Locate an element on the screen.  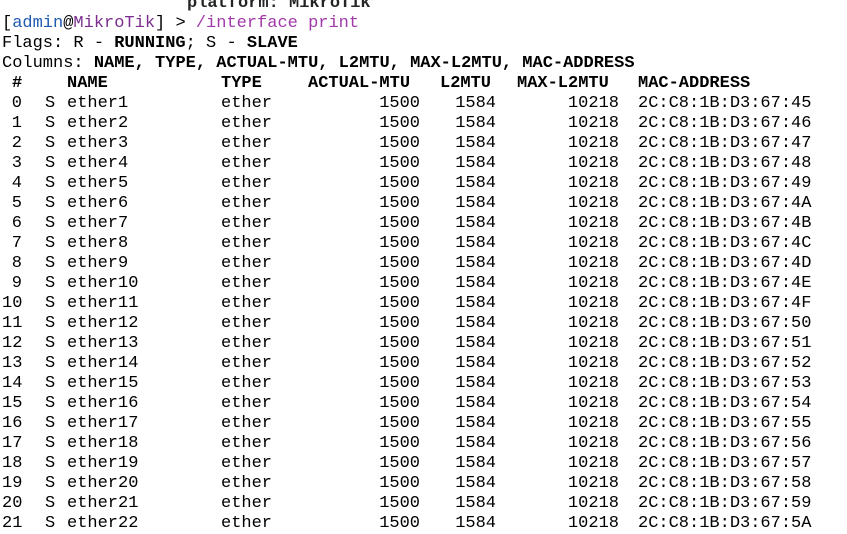
row-mac-address: 2C:C8:1B:D3:67:47 is located at coordinates (725, 143).